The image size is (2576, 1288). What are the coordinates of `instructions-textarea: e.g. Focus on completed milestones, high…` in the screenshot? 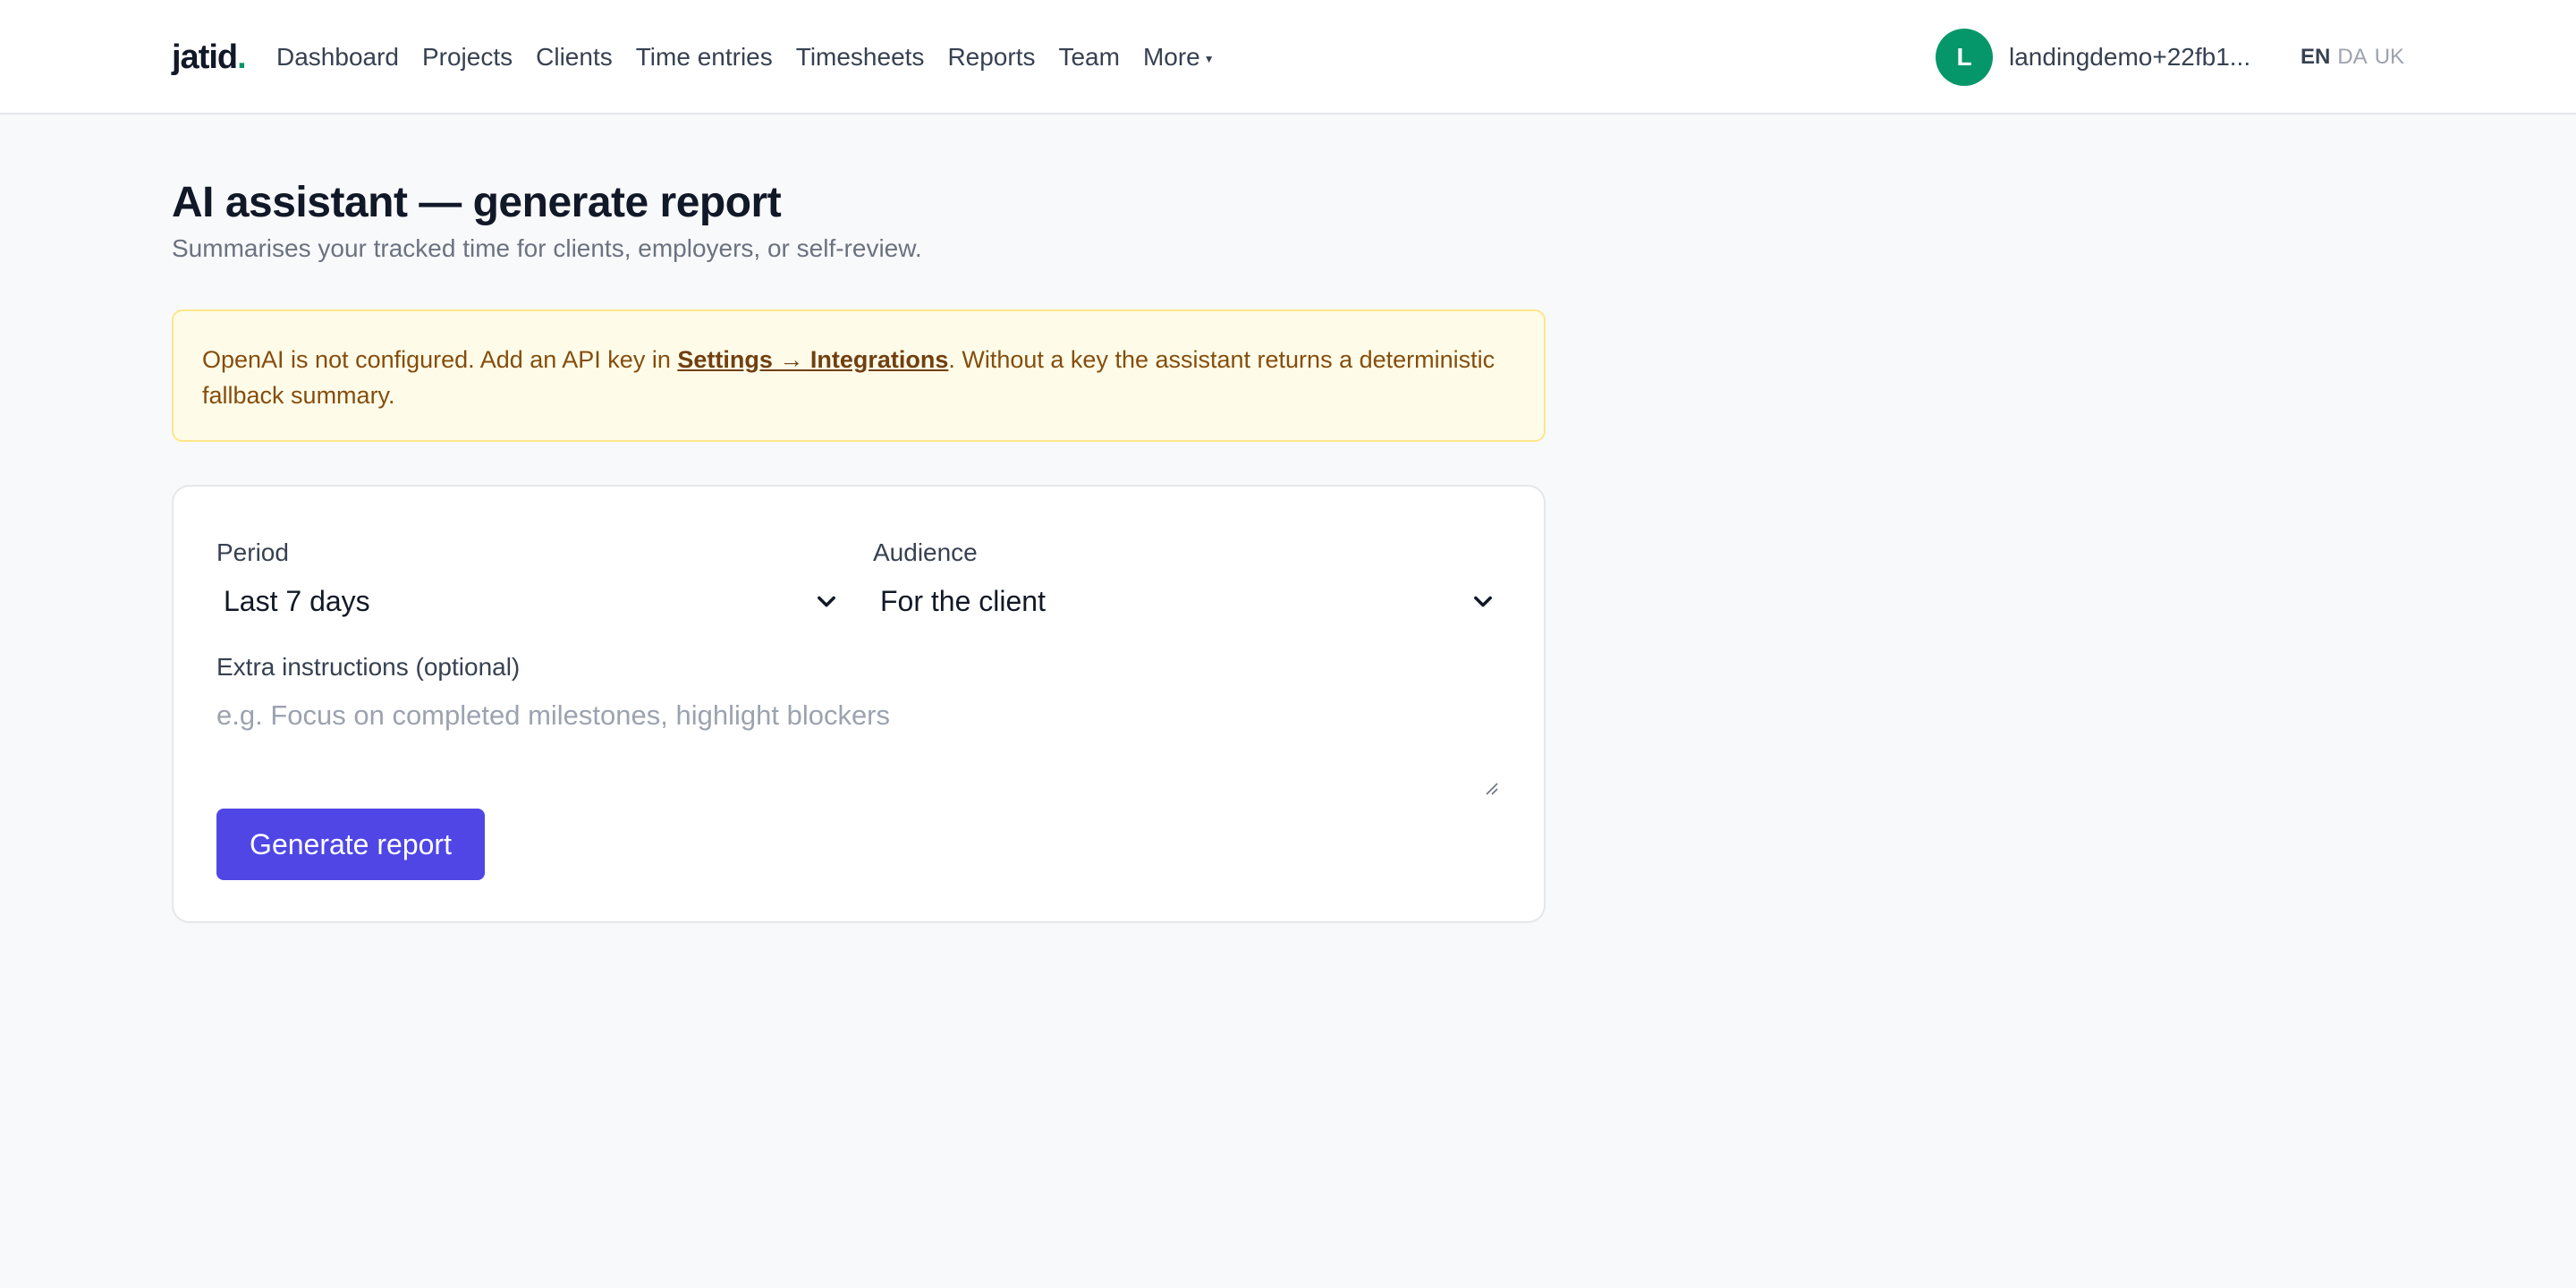 It's located at (857, 747).